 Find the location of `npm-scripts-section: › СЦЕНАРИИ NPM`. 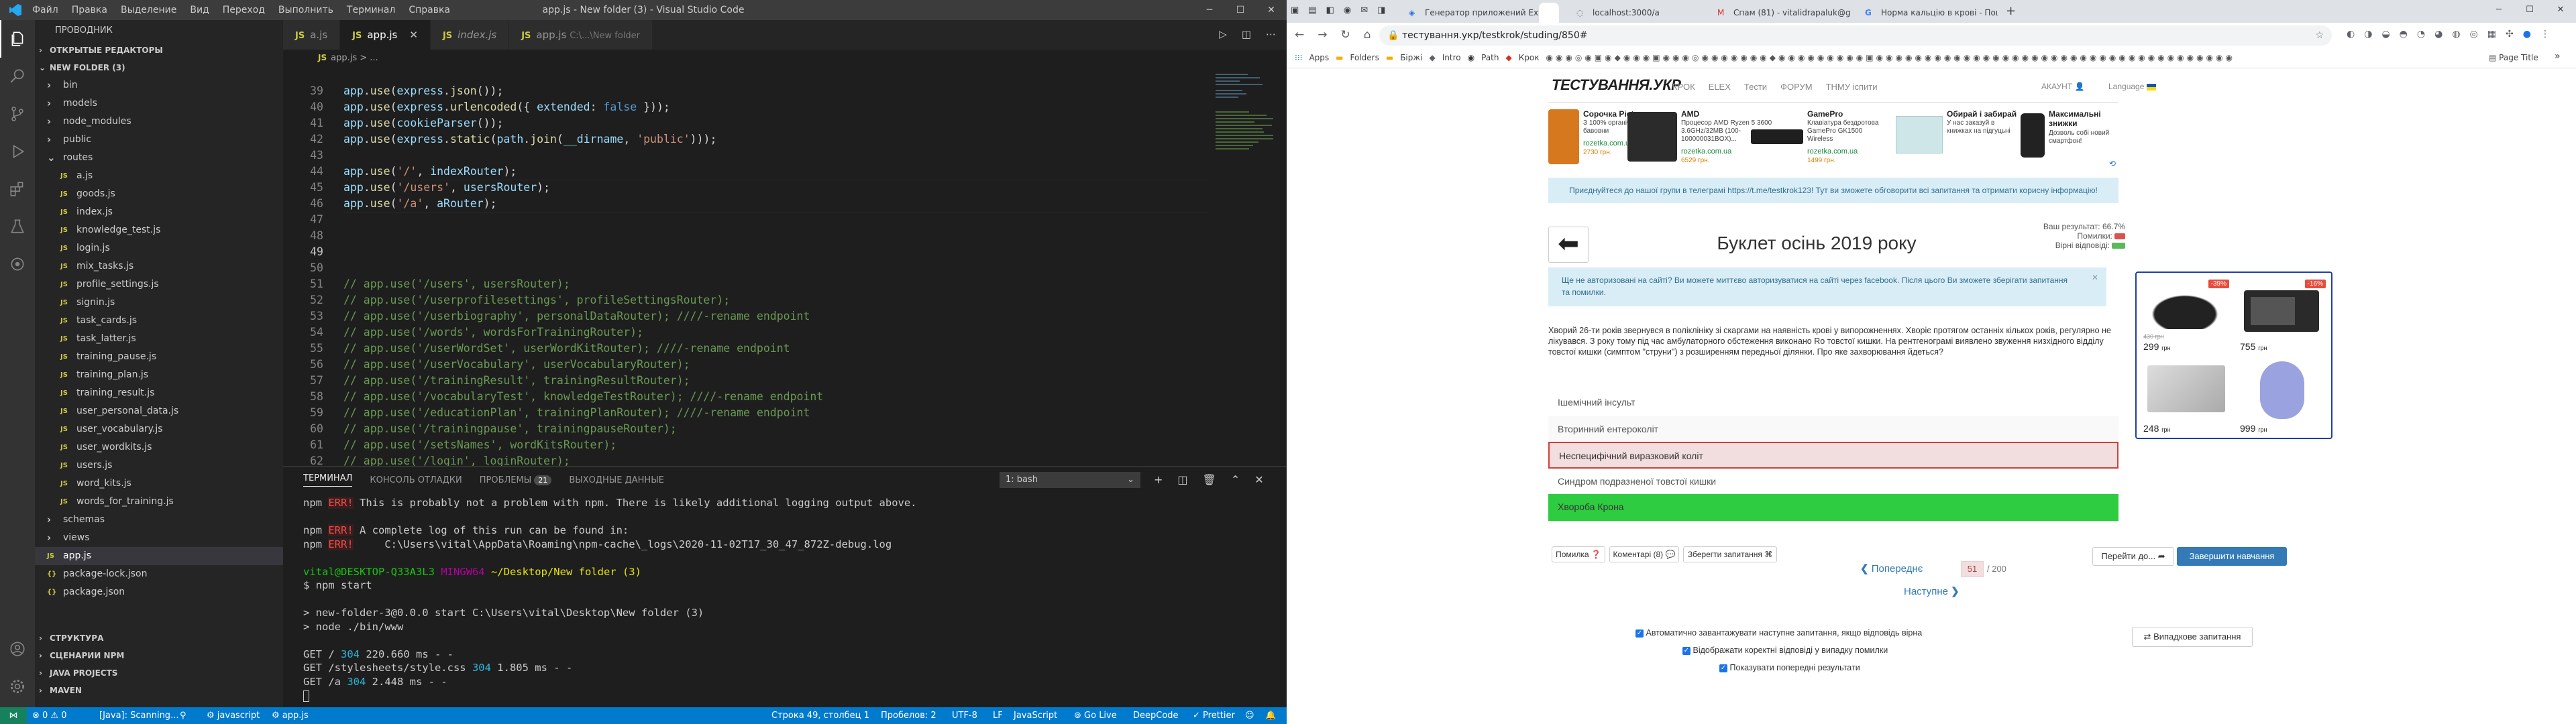

npm-scripts-section: › СЦЕНАРИИ NPM is located at coordinates (159, 655).